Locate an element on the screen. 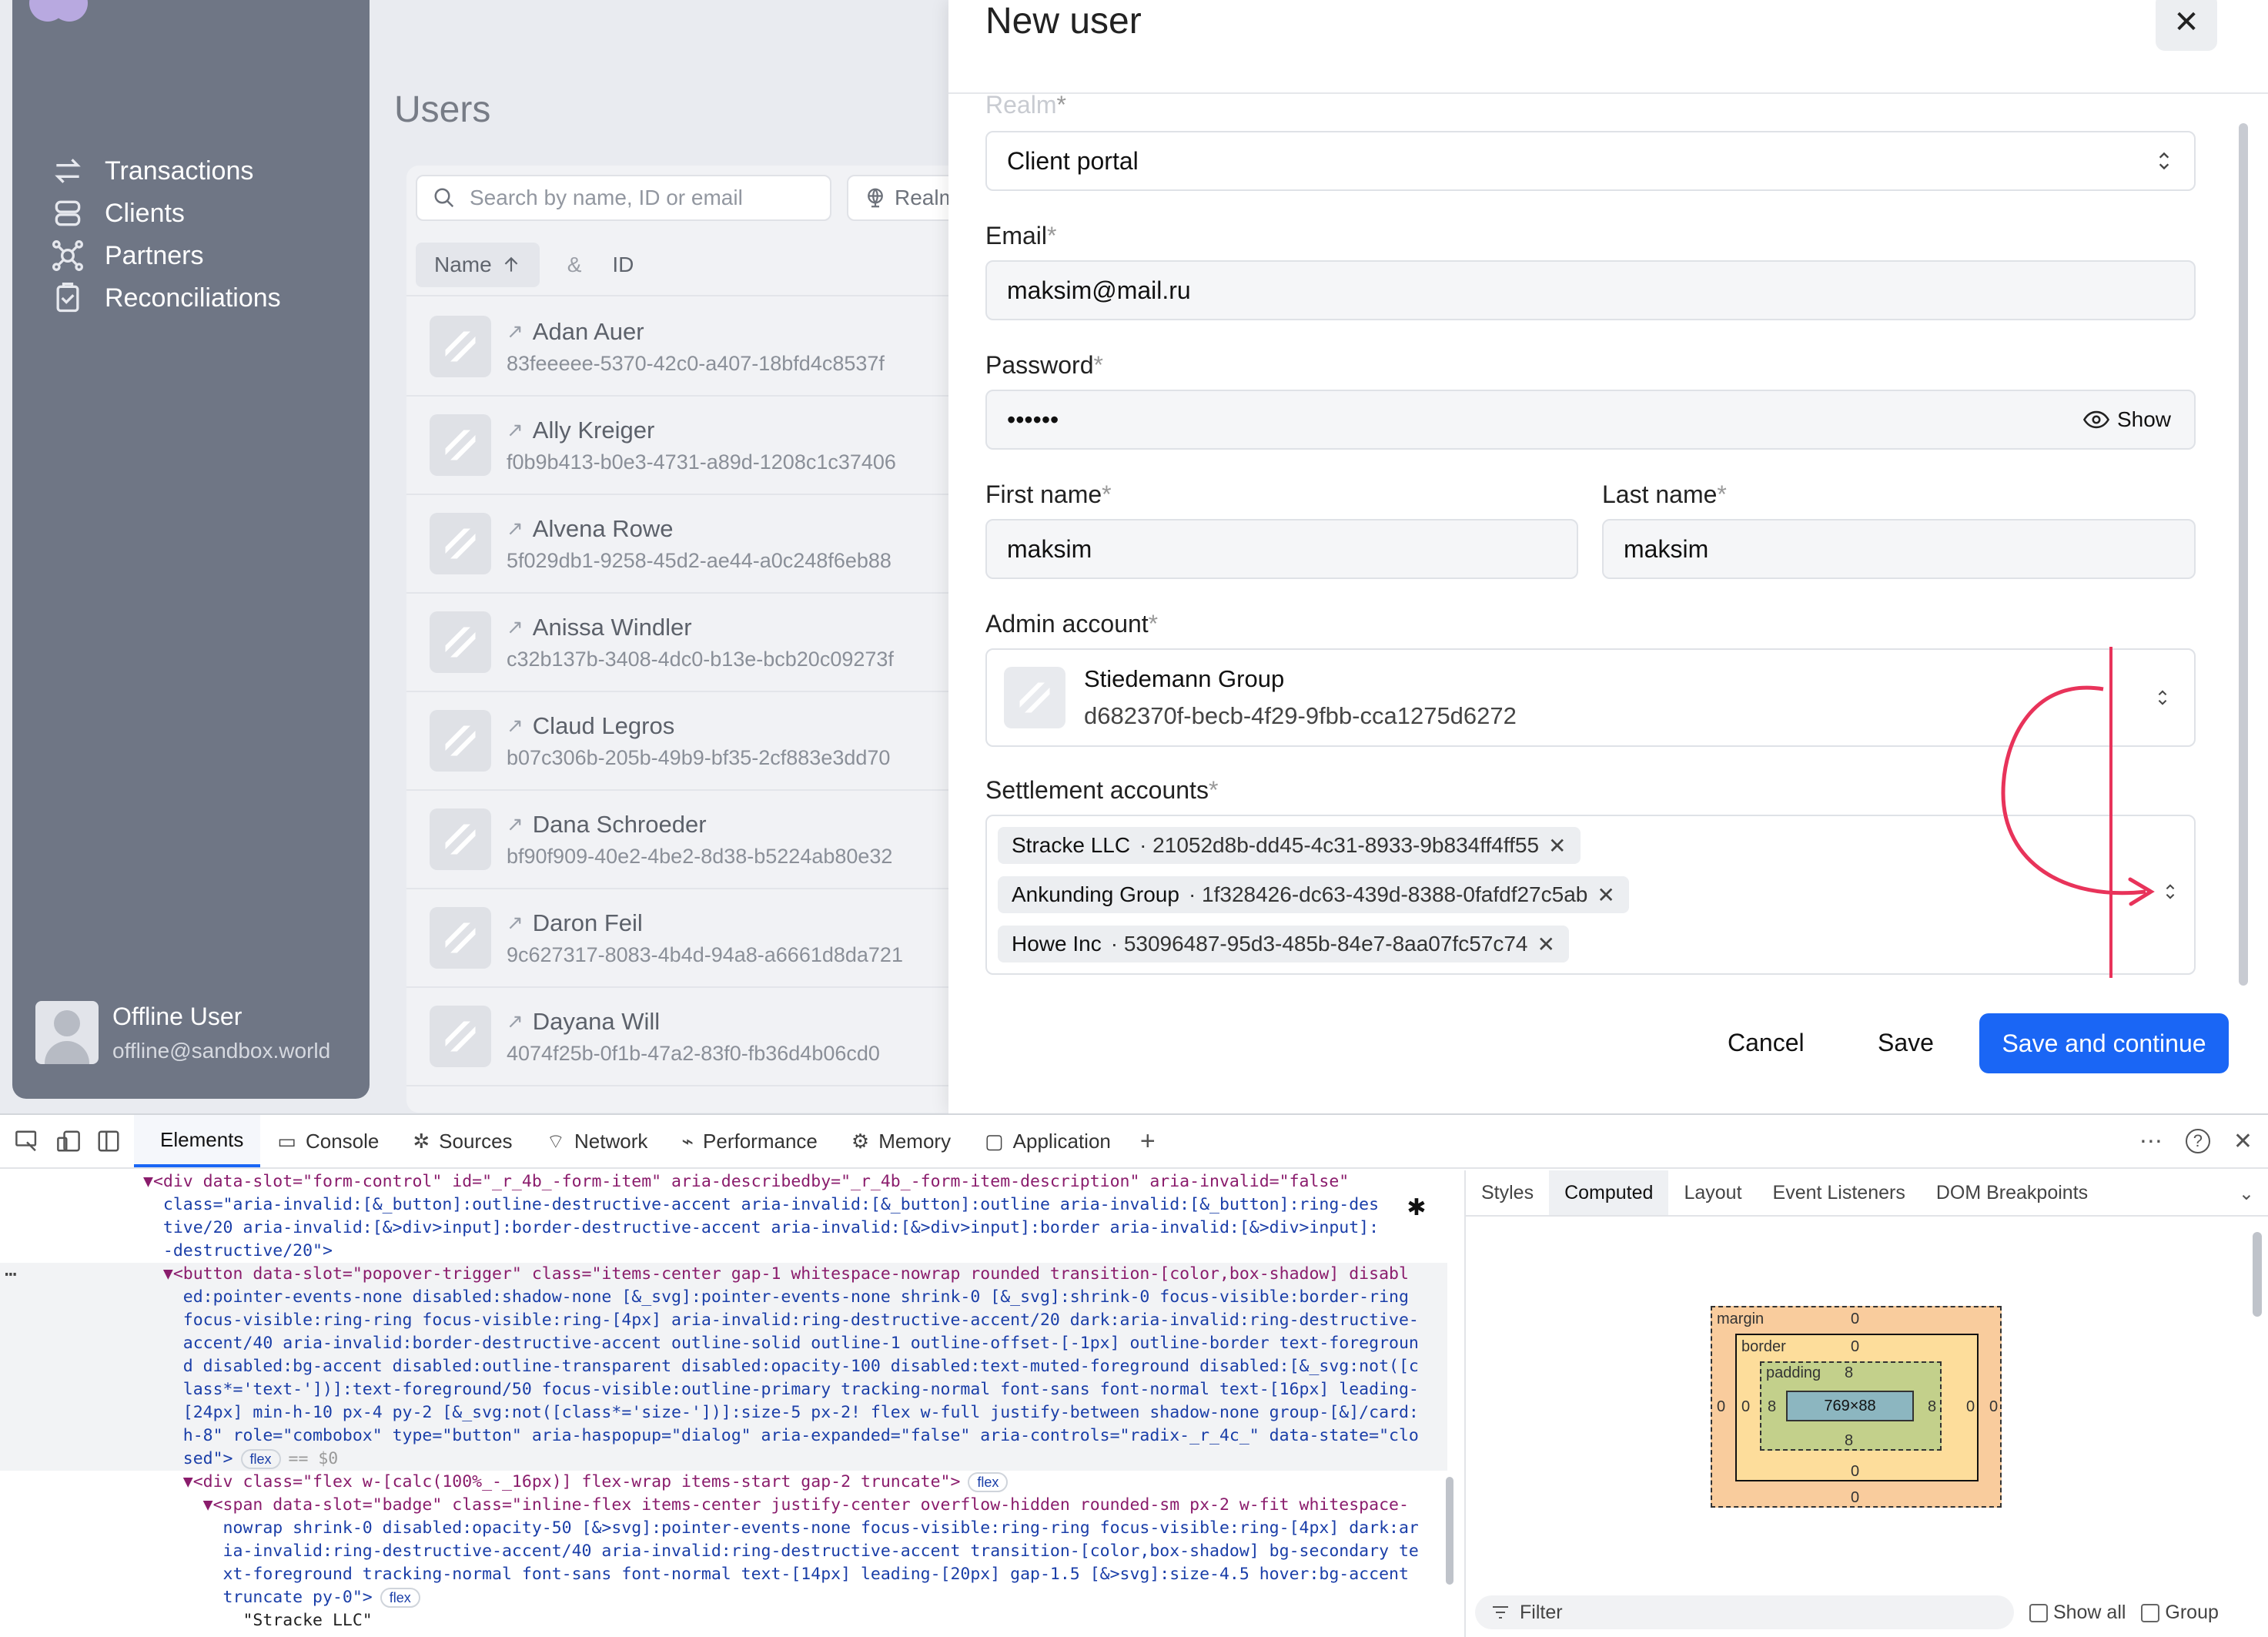 This screenshot has height=1637, width=2268. device-toggle-icon is located at coordinates (68, 1141).